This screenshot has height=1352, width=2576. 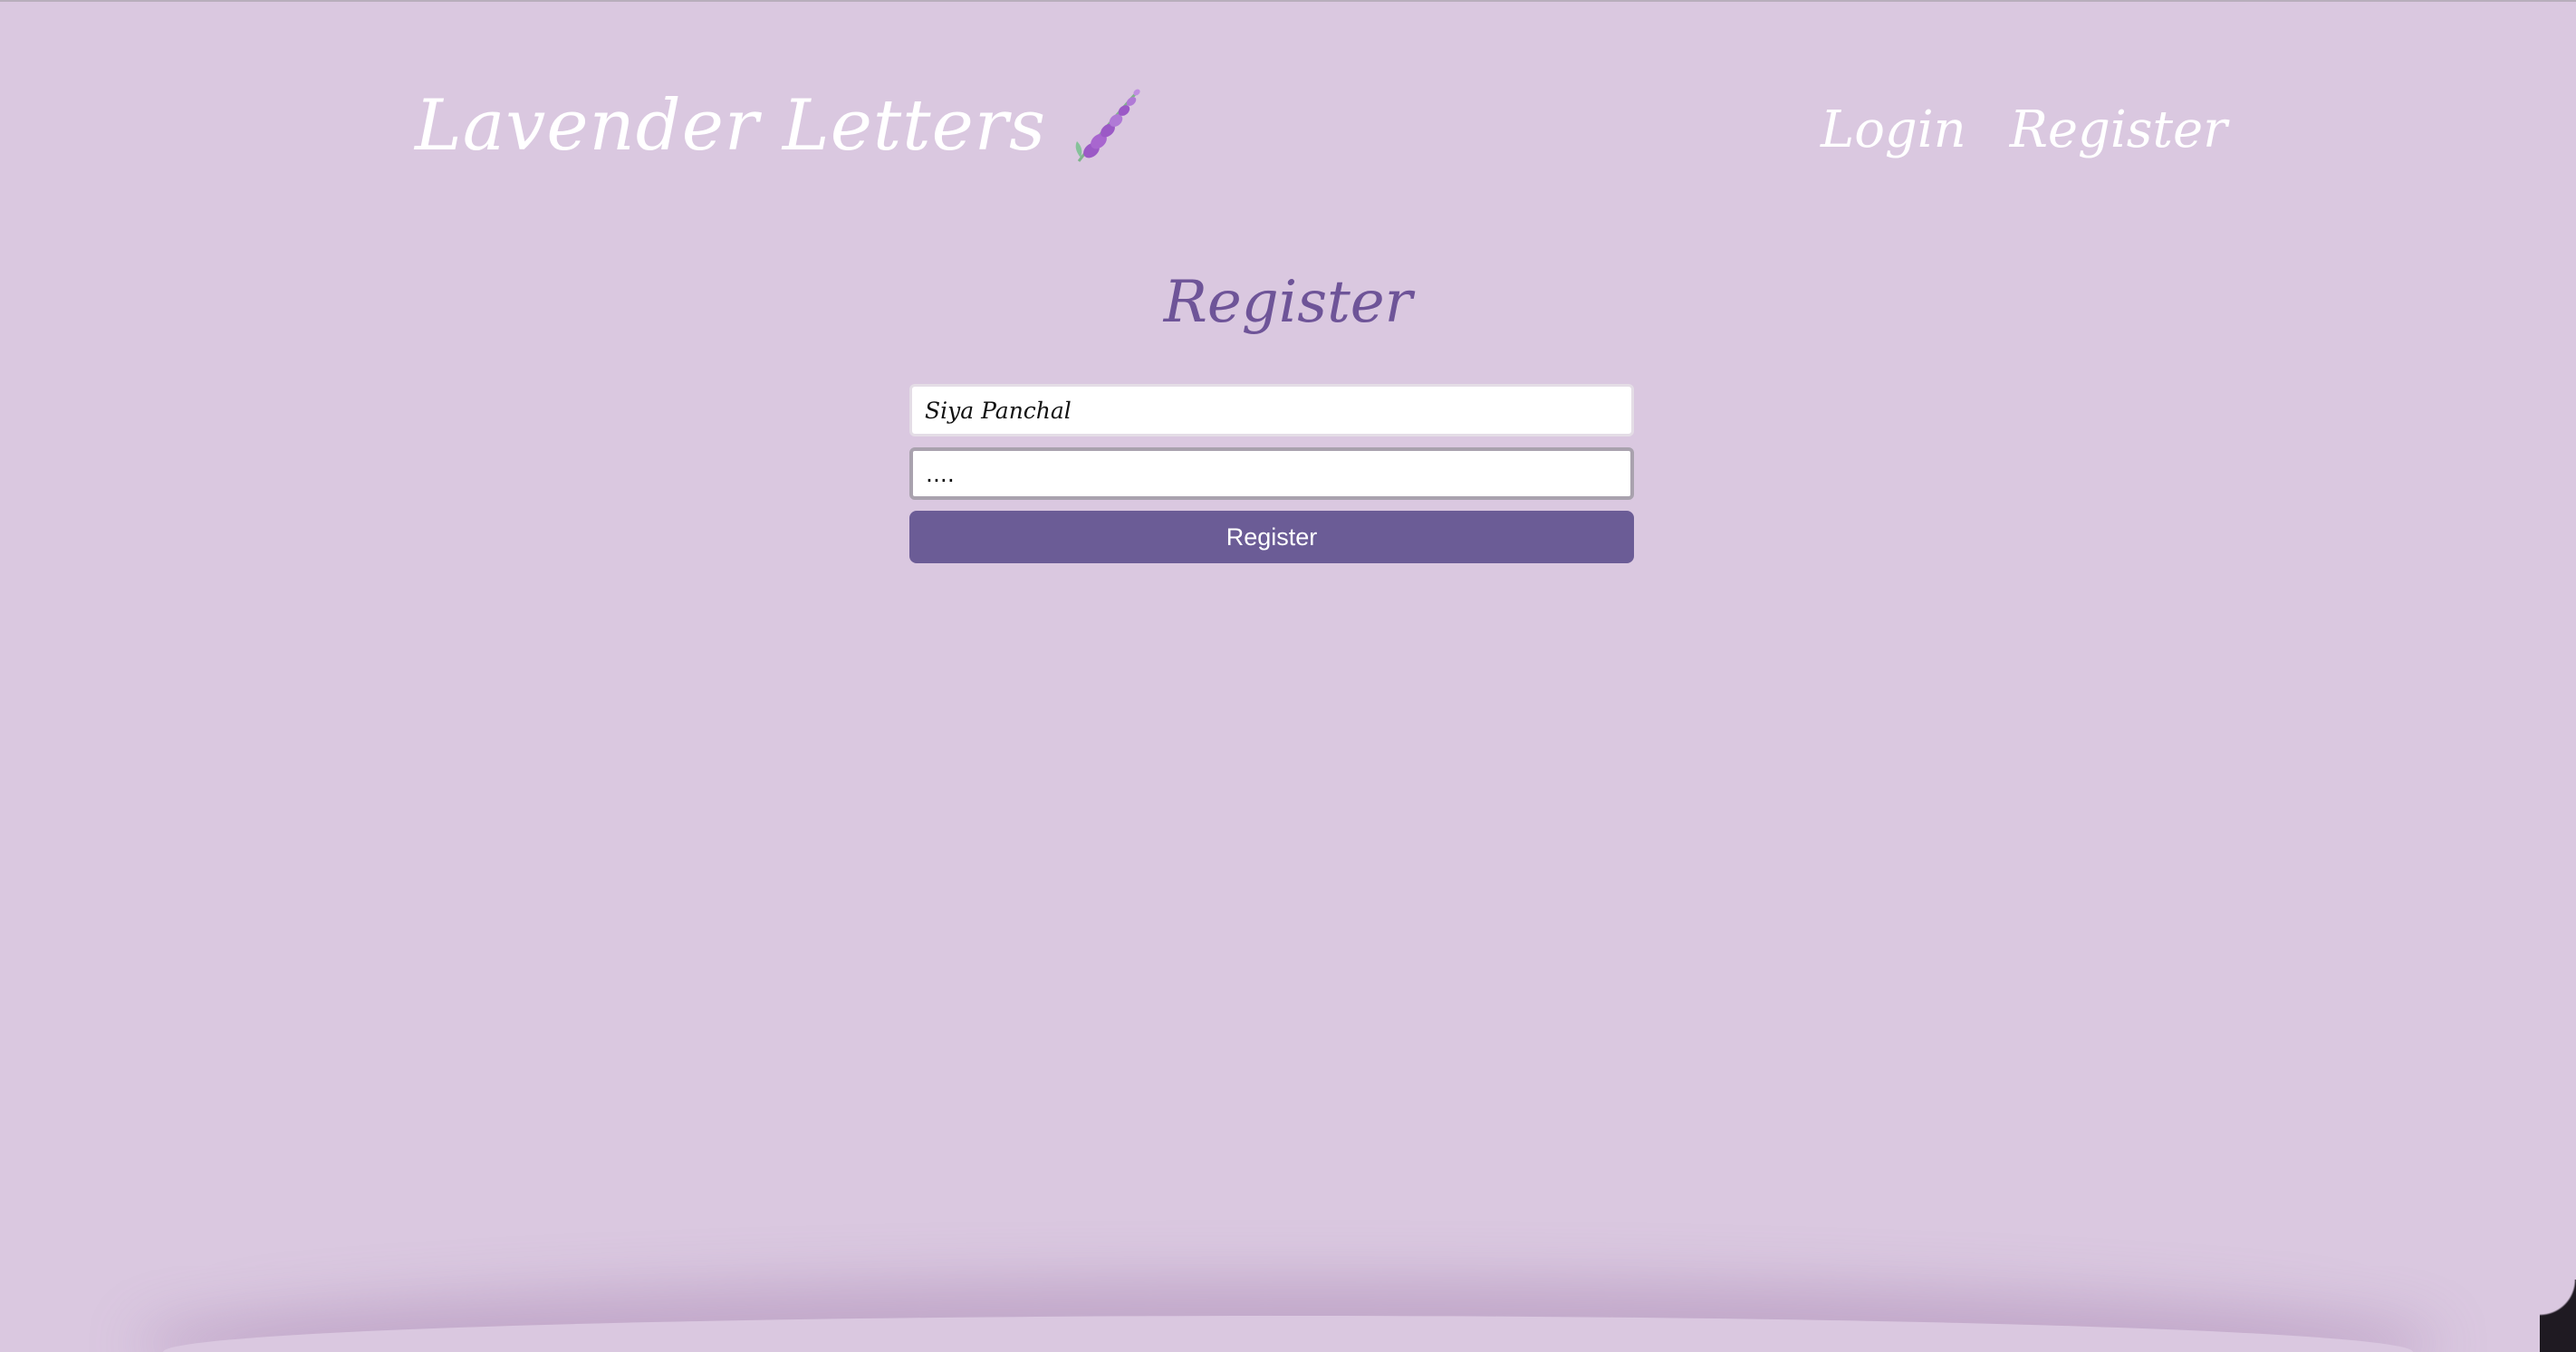 I want to click on brand-title: Lavender Letters, so click(x=730, y=126).